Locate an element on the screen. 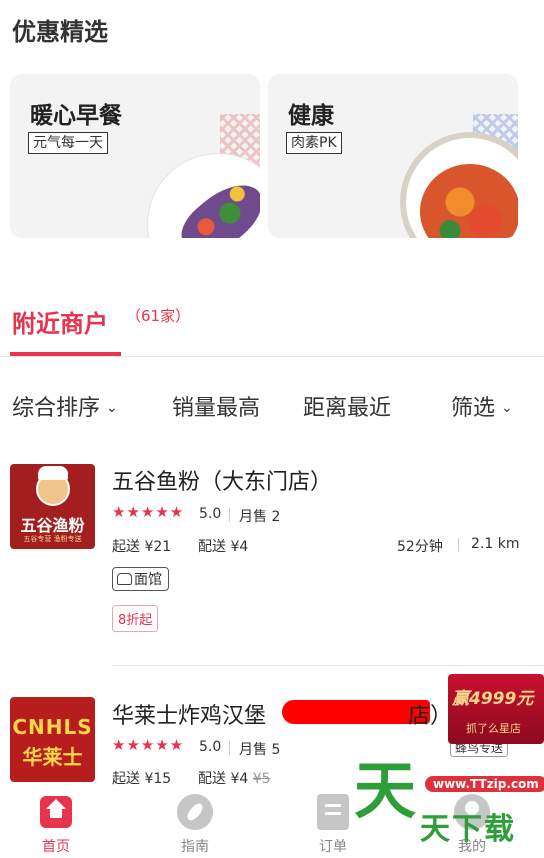 This screenshot has height=858, width=544. chef-hat-icon is located at coordinates (53, 473).